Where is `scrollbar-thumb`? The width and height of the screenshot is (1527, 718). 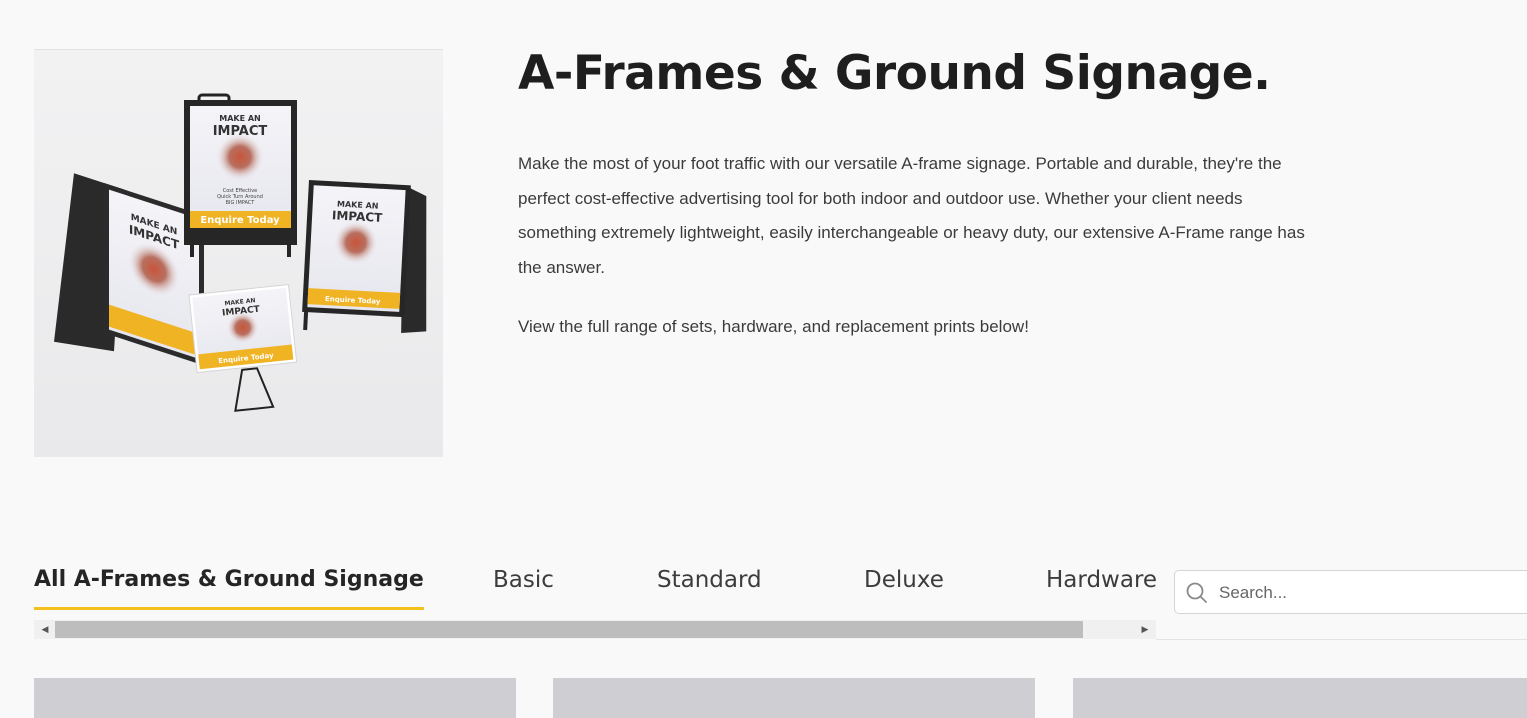
scrollbar-thumb is located at coordinates (569, 629).